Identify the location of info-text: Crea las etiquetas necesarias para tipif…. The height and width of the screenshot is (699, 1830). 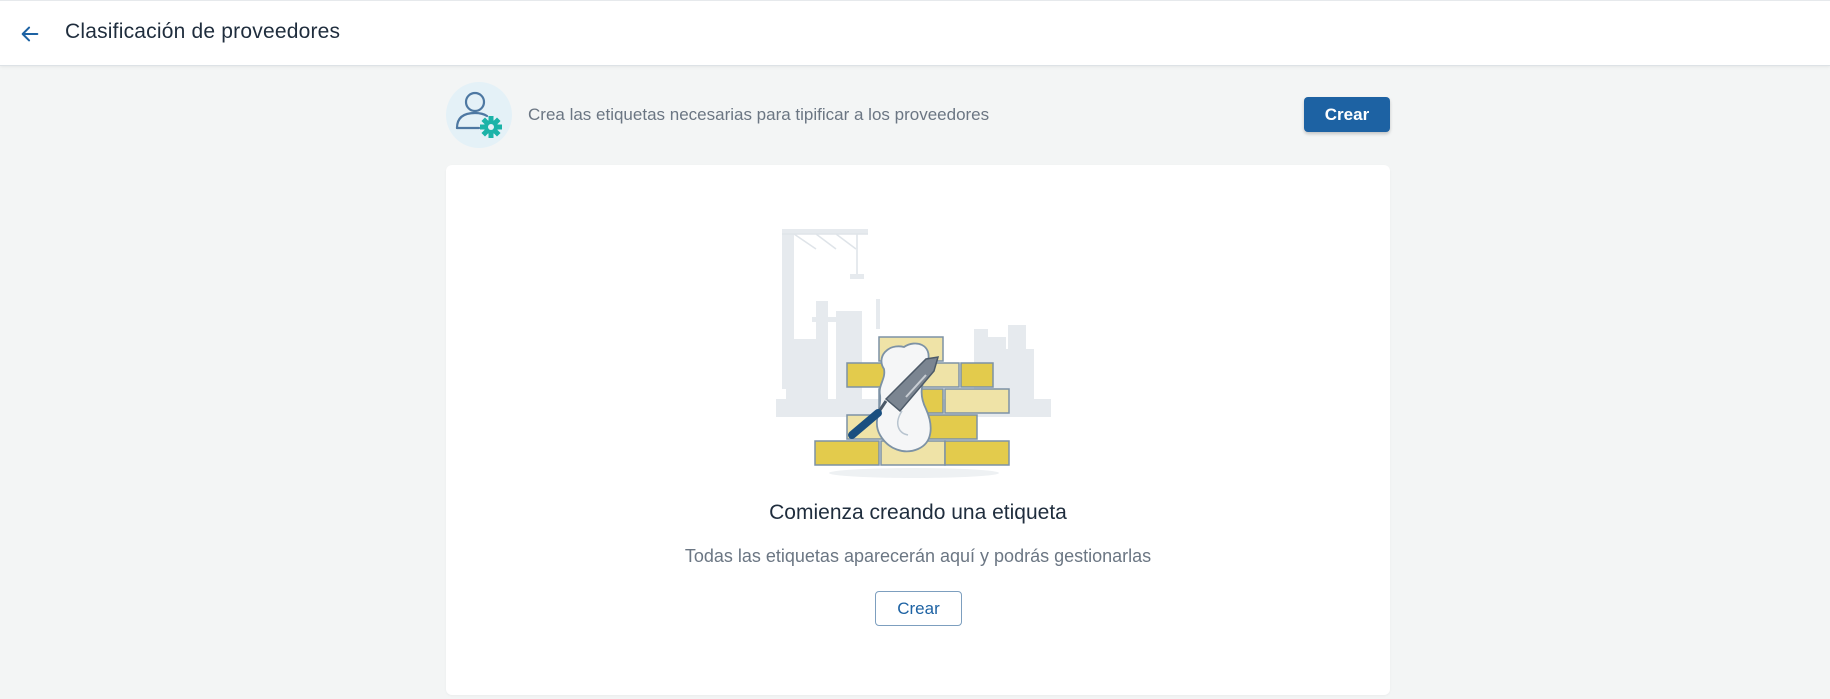
(759, 114).